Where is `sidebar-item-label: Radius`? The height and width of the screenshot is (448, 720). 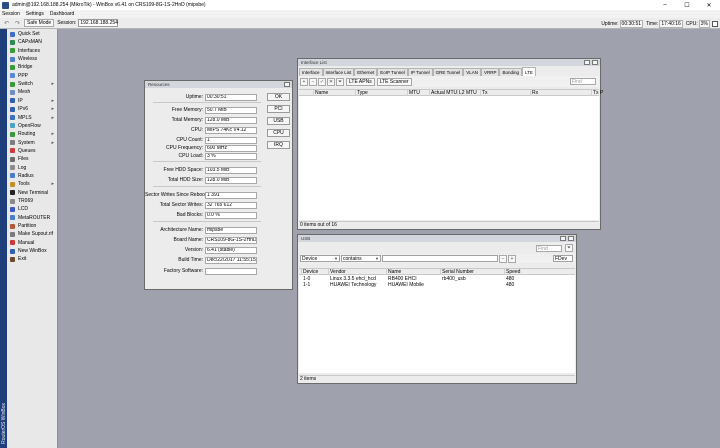 sidebar-item-label: Radius is located at coordinates (26, 175).